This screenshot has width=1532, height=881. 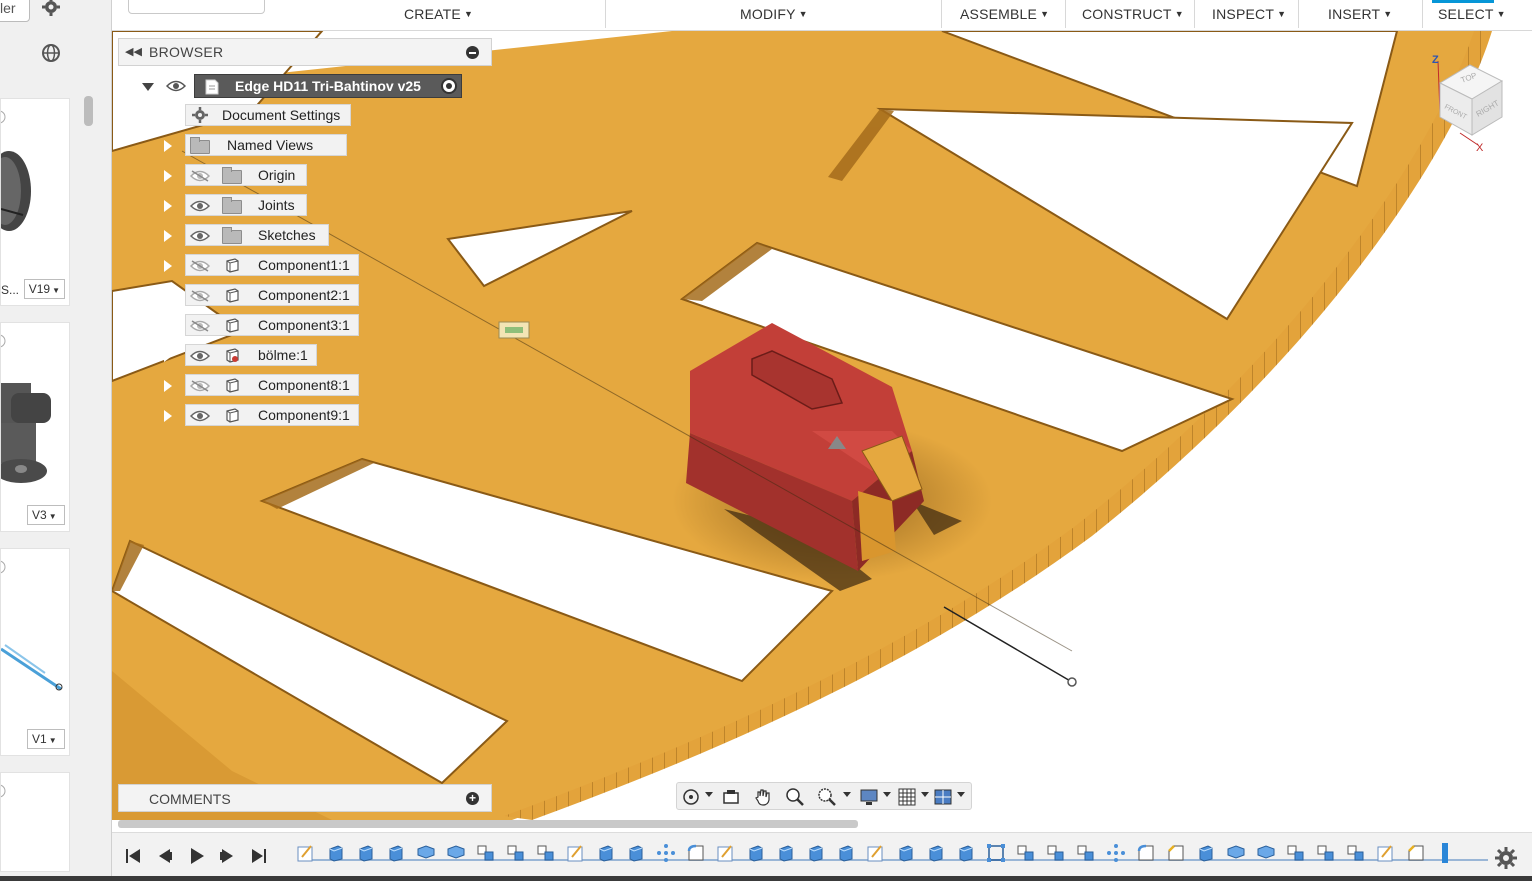 I want to click on browser-node-component2-1: Component2:1, so click(x=200, y=295).